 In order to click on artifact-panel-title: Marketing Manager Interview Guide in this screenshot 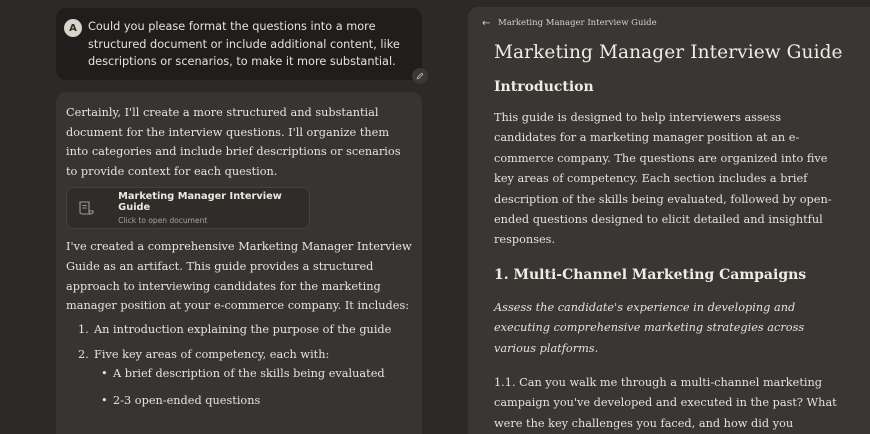, I will do `click(577, 23)`.